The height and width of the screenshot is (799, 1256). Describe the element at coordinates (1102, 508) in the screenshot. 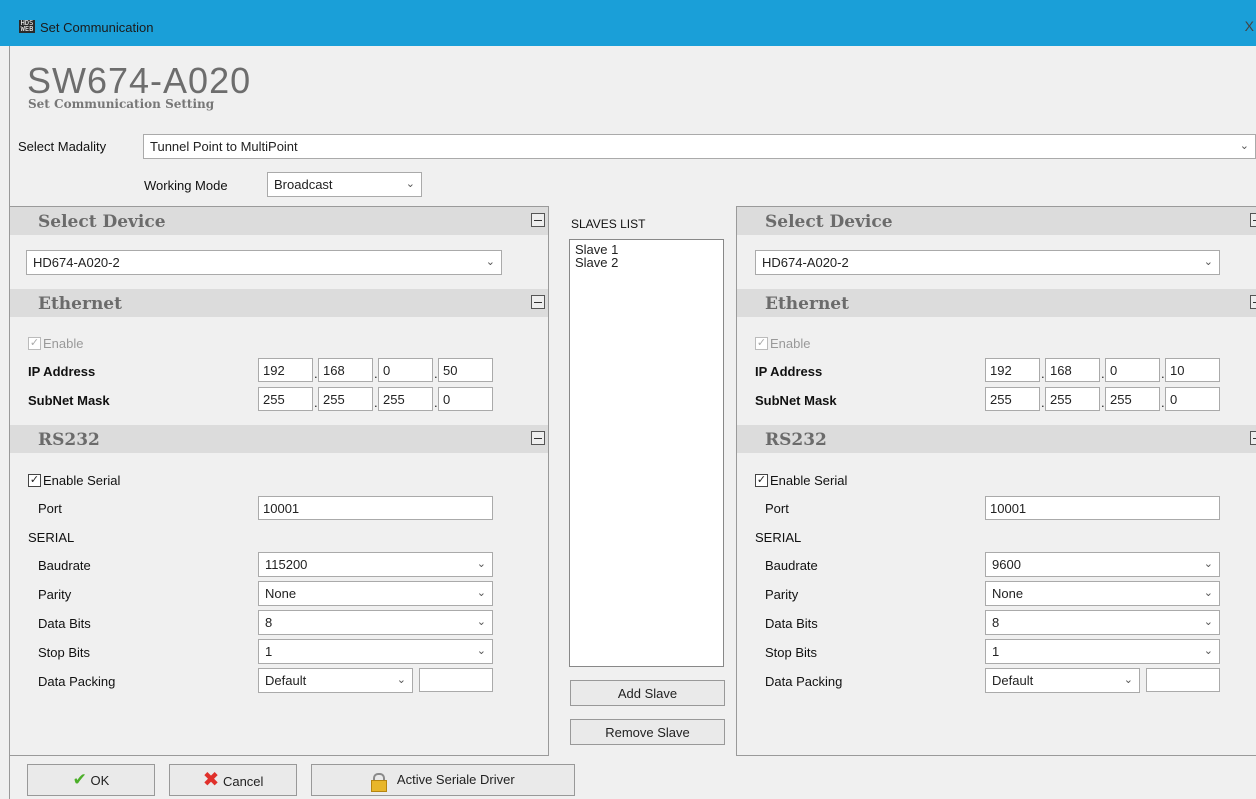

I see `right-port-input: 10001` at that location.